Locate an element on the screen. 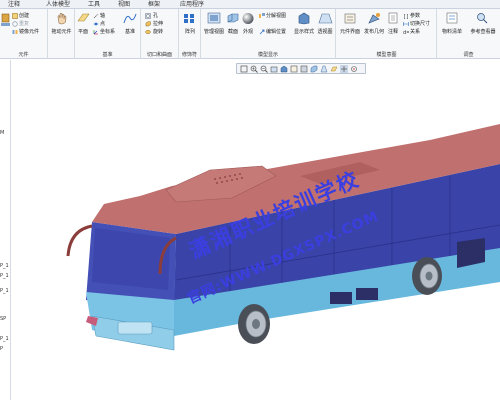  group-datum-label: 基准 is located at coordinates (107, 54).